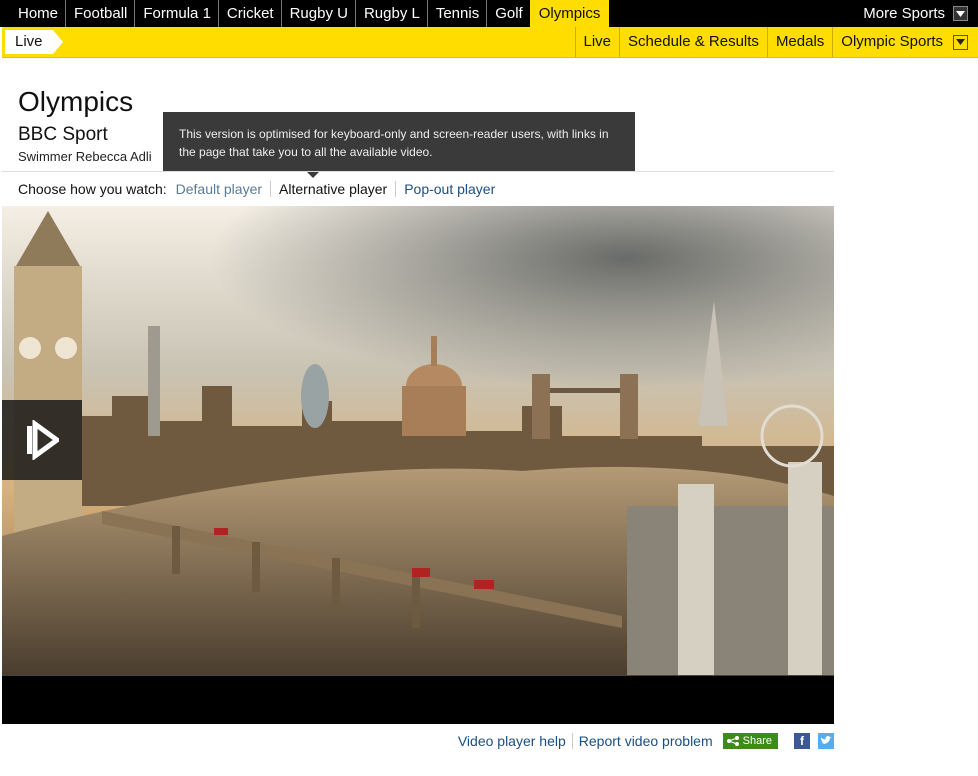  I want to click on nav-item-cricket: Cricket, so click(249, 13).